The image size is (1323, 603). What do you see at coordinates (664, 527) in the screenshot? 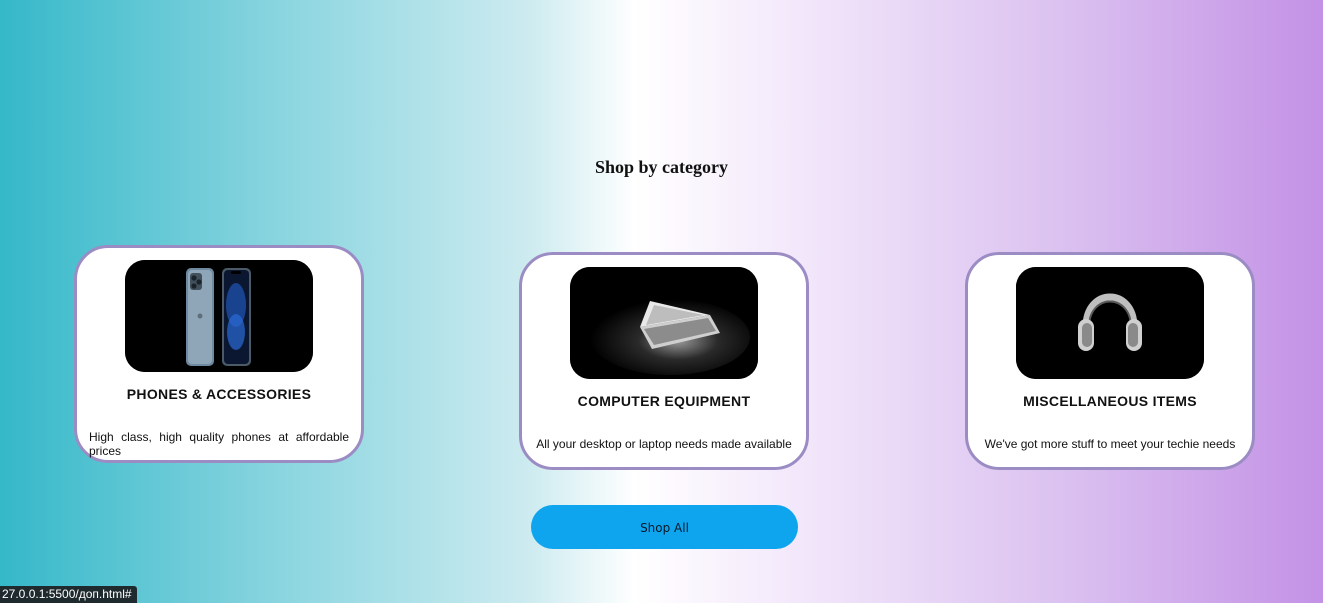
I see `shop-all-button: Shop All` at bounding box center [664, 527].